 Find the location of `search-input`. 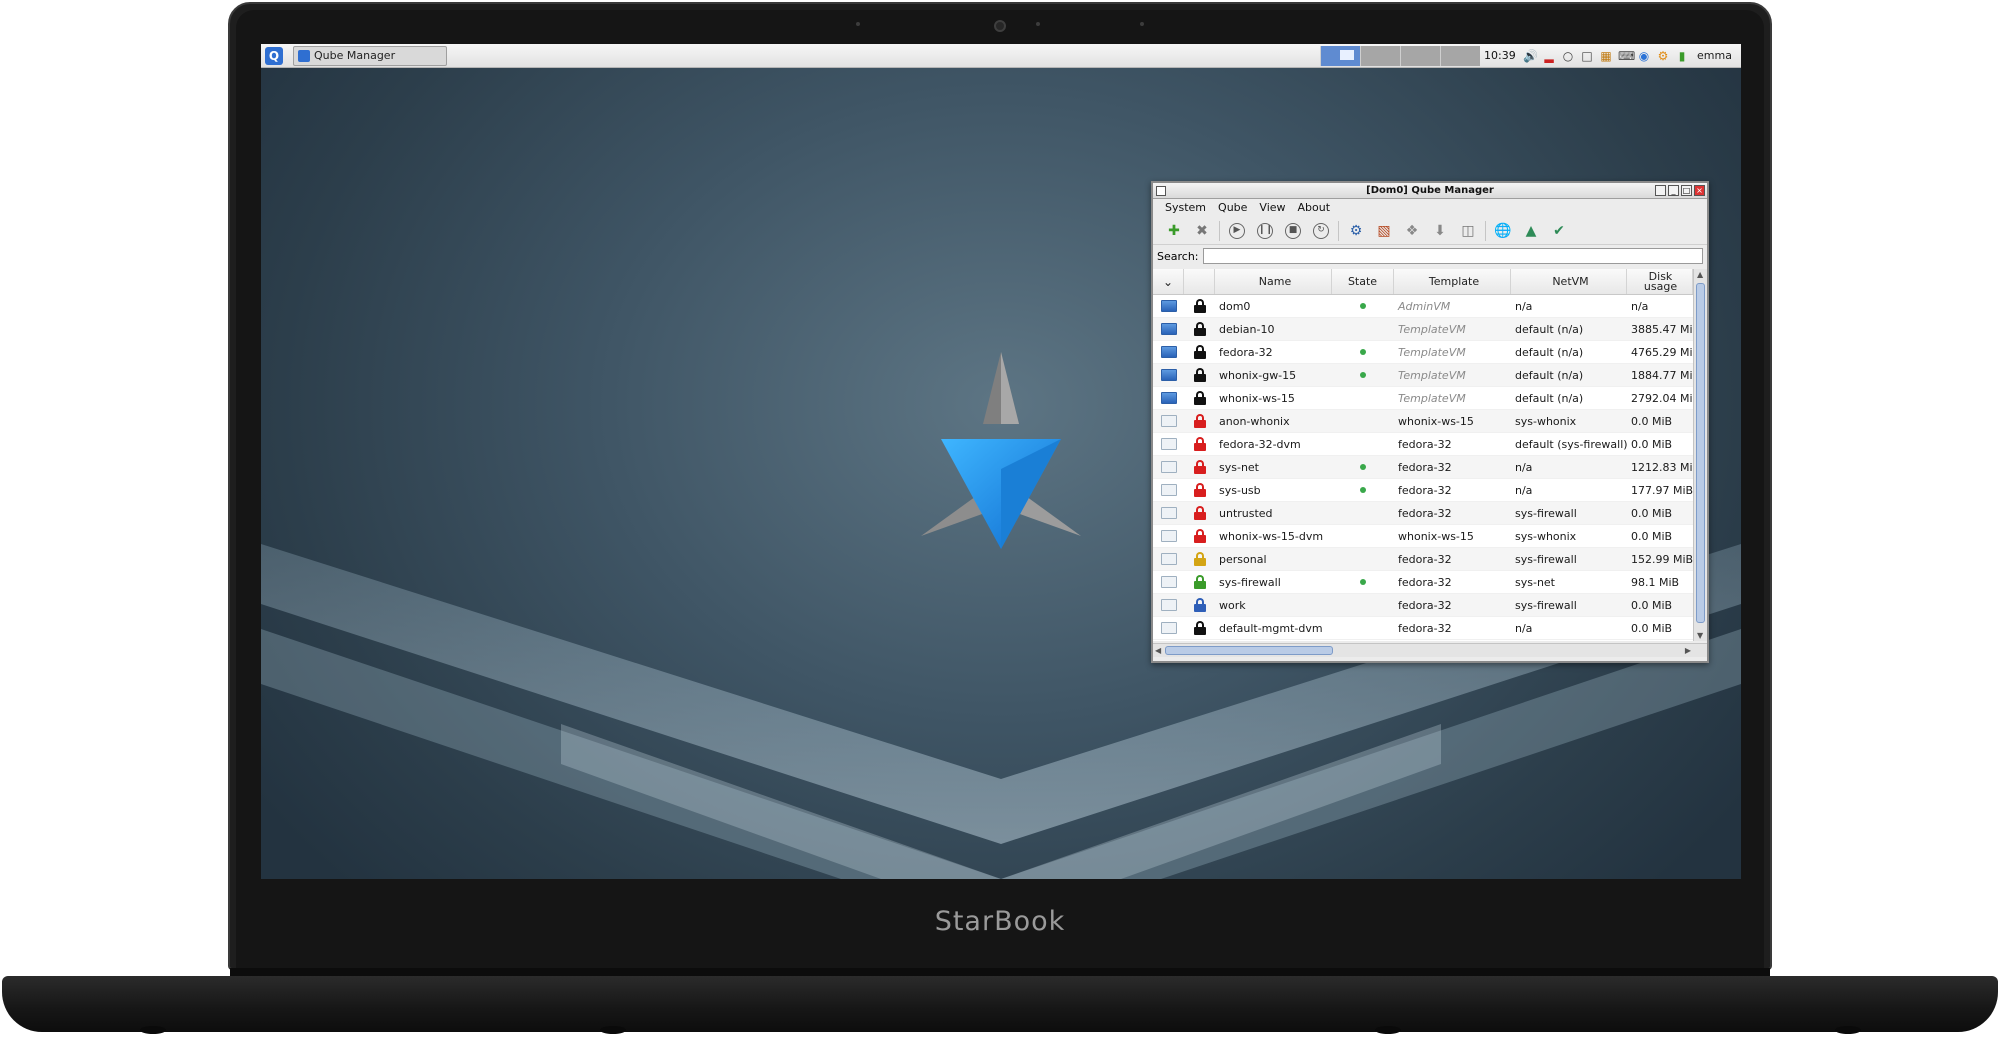

search-input is located at coordinates (1452, 256).